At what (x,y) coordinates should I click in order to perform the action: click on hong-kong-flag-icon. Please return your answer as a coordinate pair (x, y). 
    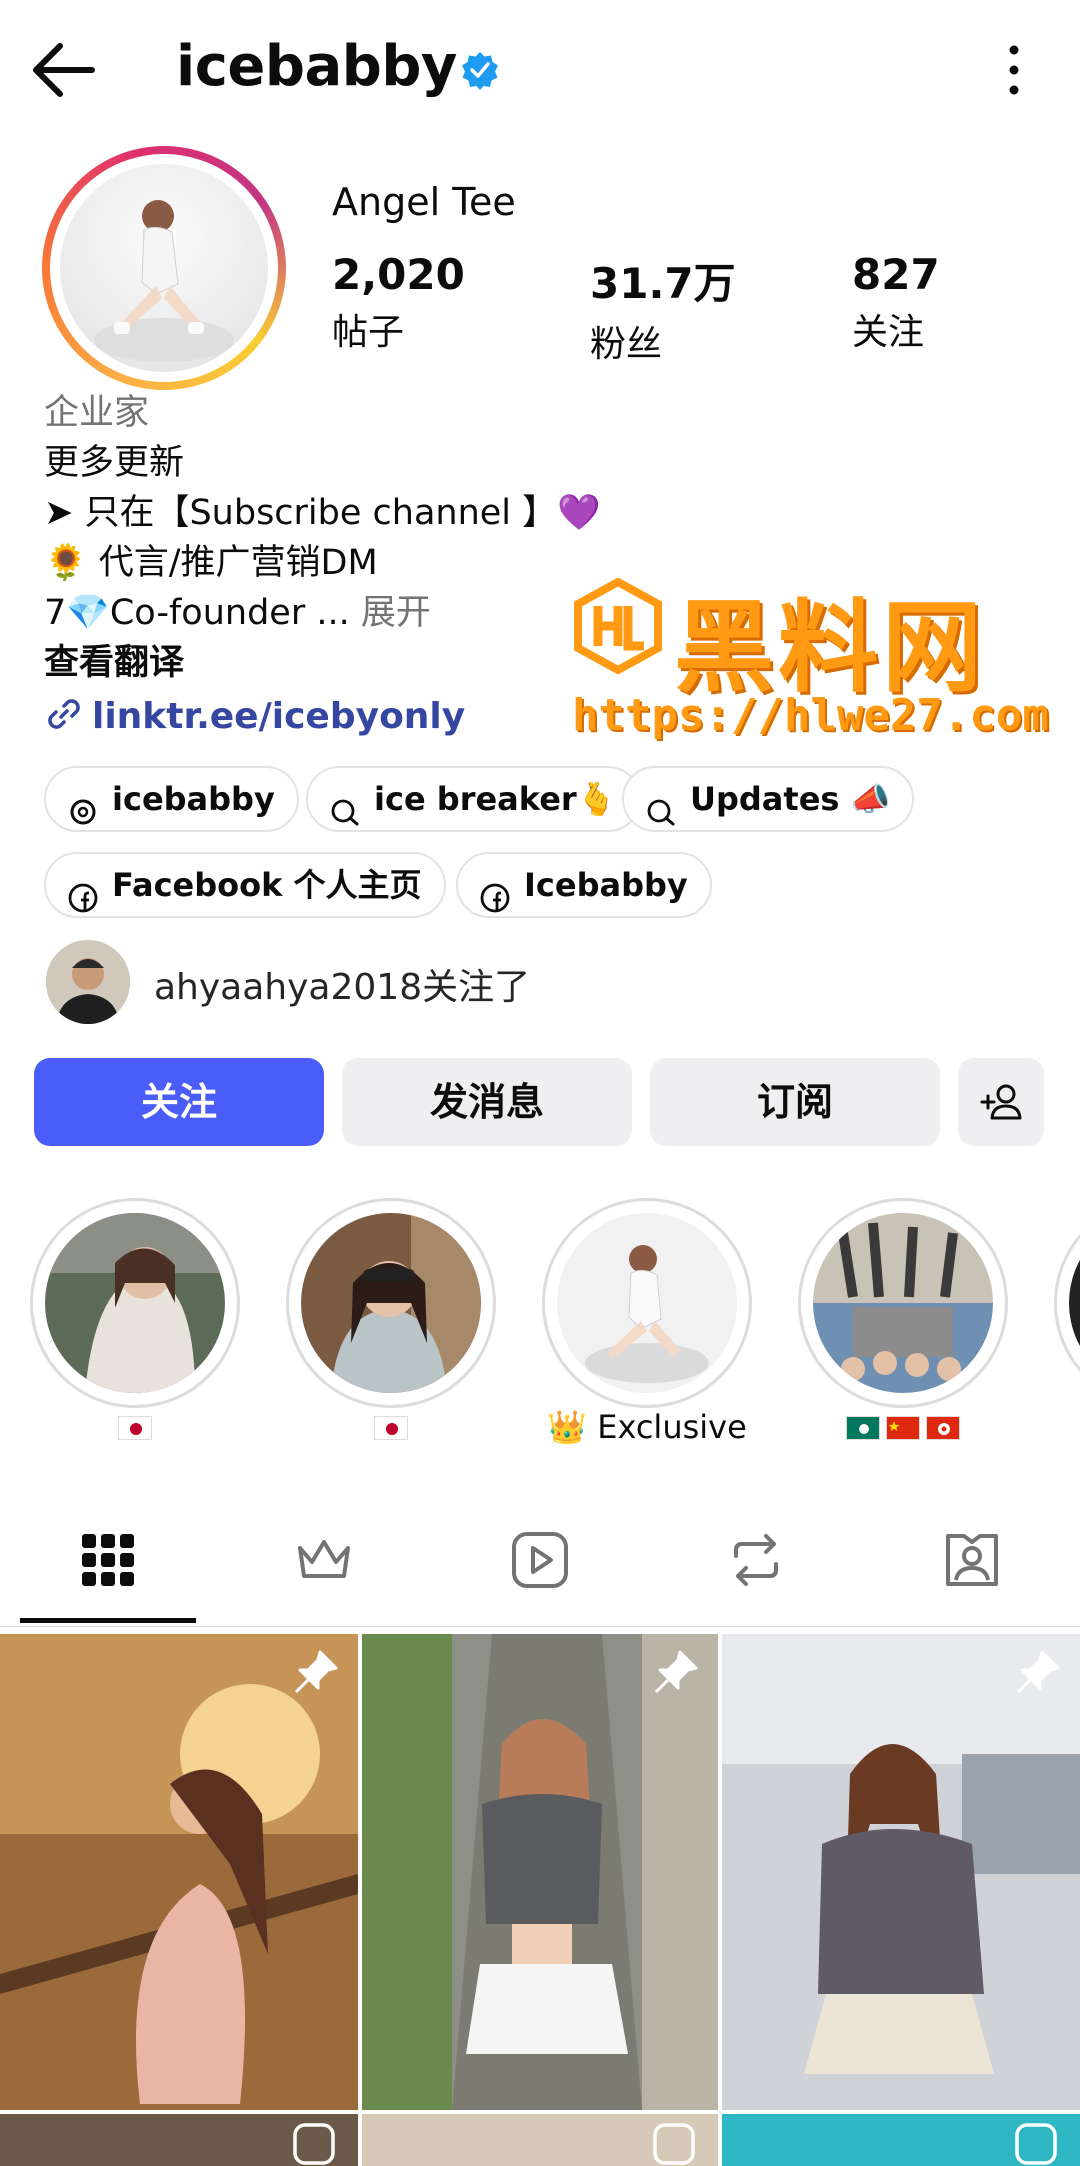
    Looking at the image, I should click on (943, 1428).